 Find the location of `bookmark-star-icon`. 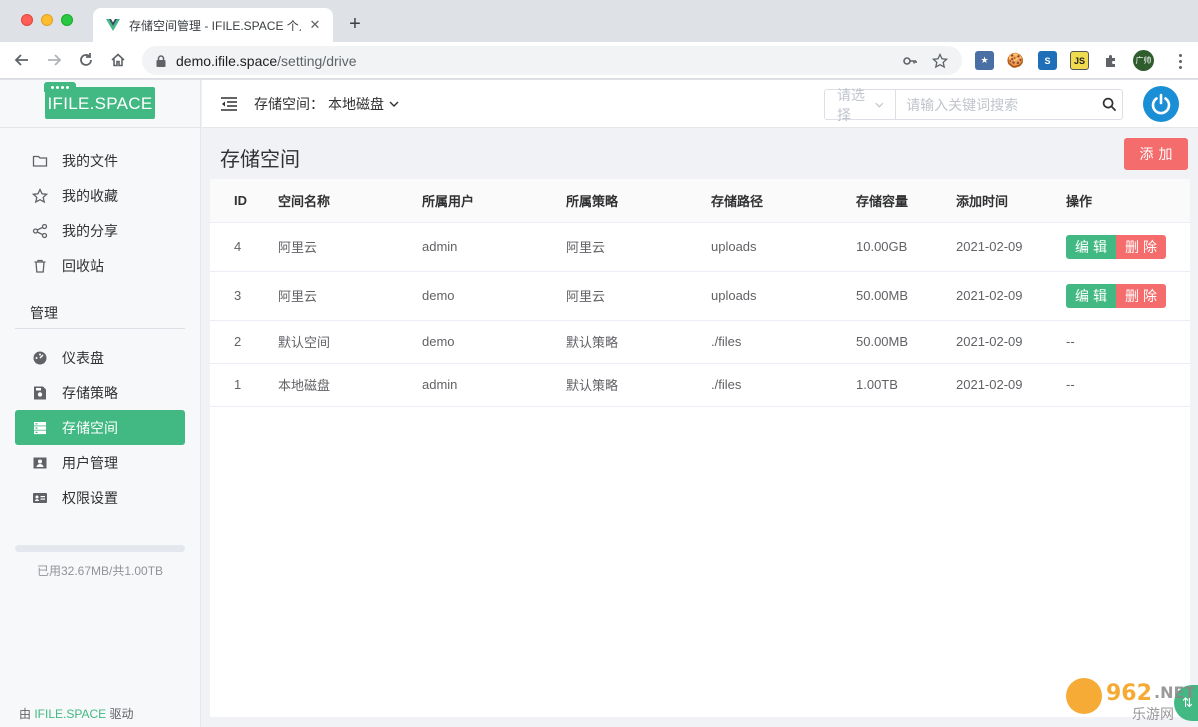

bookmark-star-icon is located at coordinates (940, 61).